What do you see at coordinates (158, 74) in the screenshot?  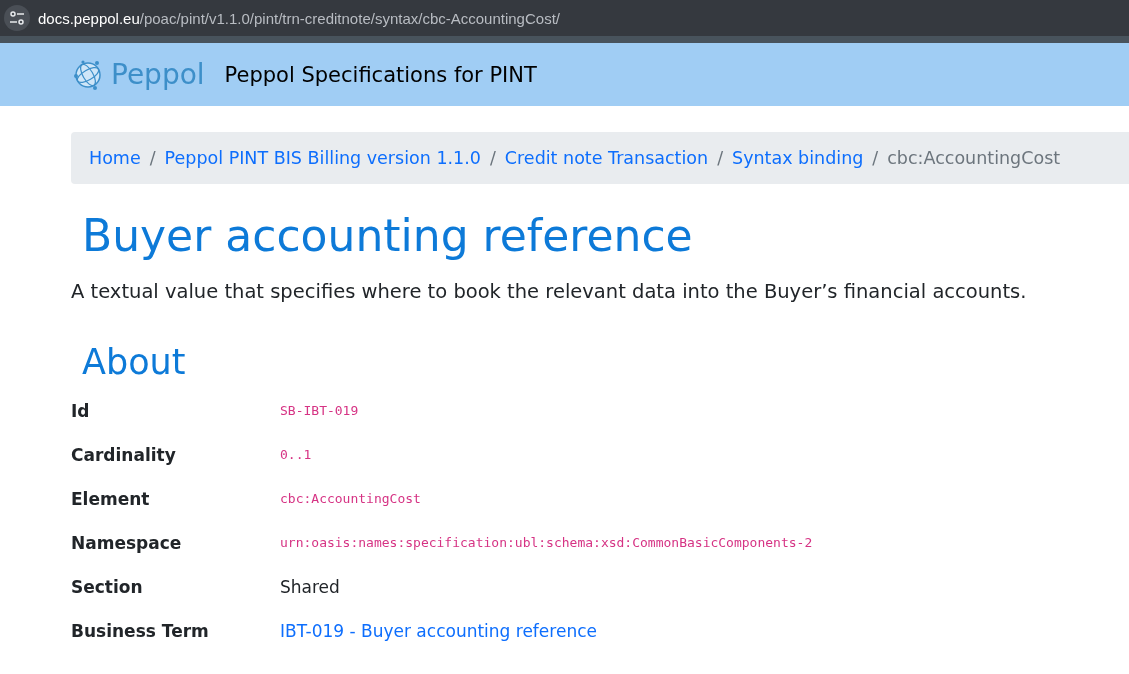 I see `logo-text: Peppol` at bounding box center [158, 74].